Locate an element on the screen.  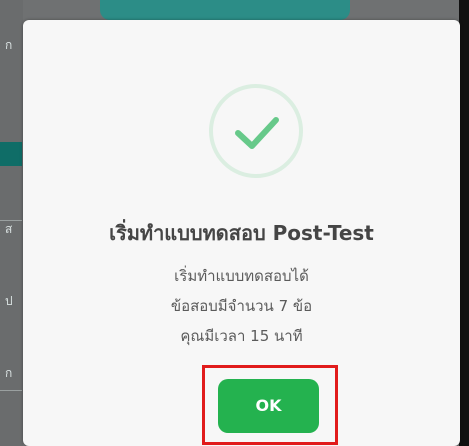
message-line: เริ่มทำแบบทดสอบได้ is located at coordinates (241, 276).